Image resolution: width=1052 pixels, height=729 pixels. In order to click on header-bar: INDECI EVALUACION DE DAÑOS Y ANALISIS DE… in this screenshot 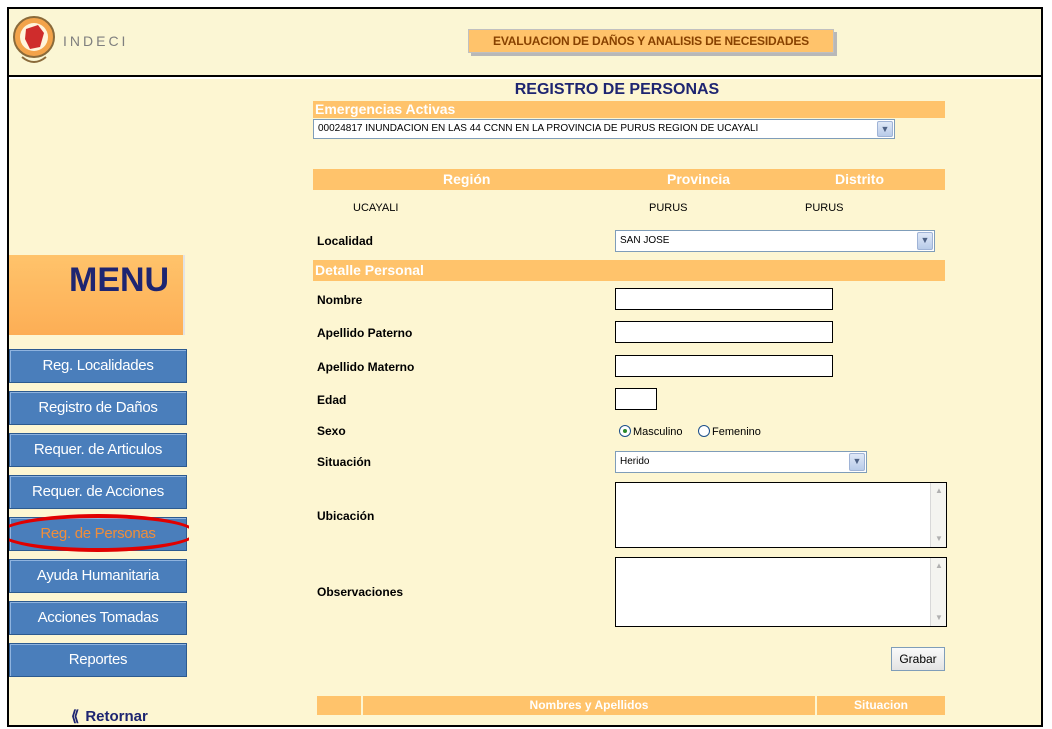, I will do `click(525, 43)`.